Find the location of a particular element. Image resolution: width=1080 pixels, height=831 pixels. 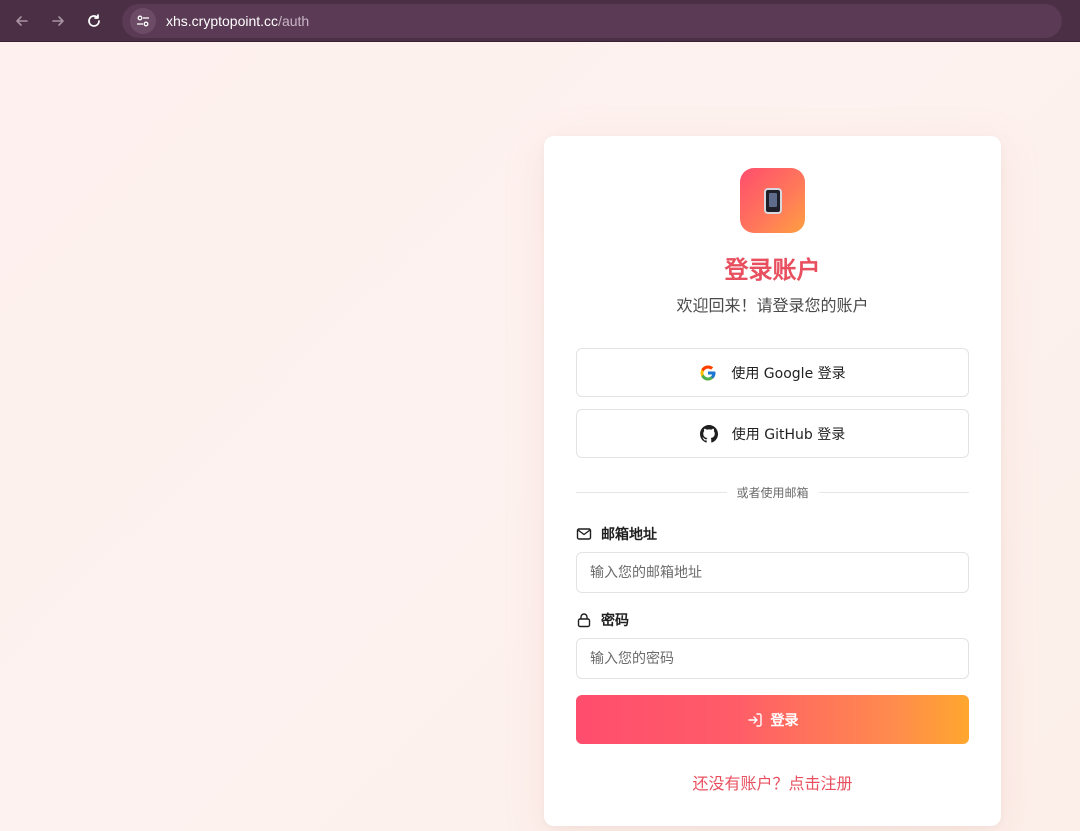

divider-text: 或者使用邮箱 is located at coordinates (772, 492).